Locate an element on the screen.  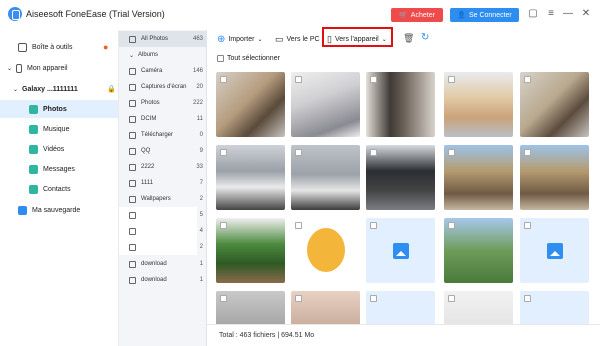
album-item: 5 is located at coordinates (161, 215).